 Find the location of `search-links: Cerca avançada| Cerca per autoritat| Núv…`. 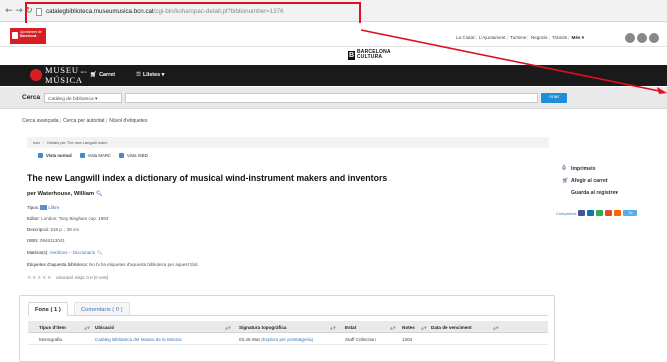

search-links: Cerca avançada| Cerca per autoritat| Núv… is located at coordinates (85, 121).